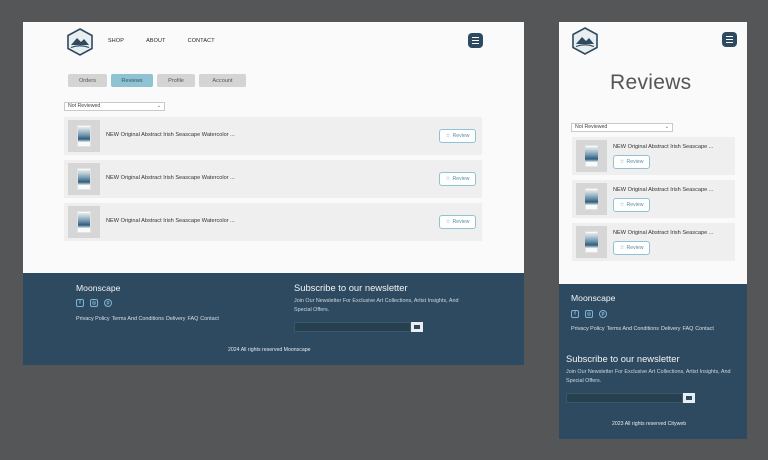  I want to click on copyright: 2024 All rights reserved Moonscape, so click(269, 350).